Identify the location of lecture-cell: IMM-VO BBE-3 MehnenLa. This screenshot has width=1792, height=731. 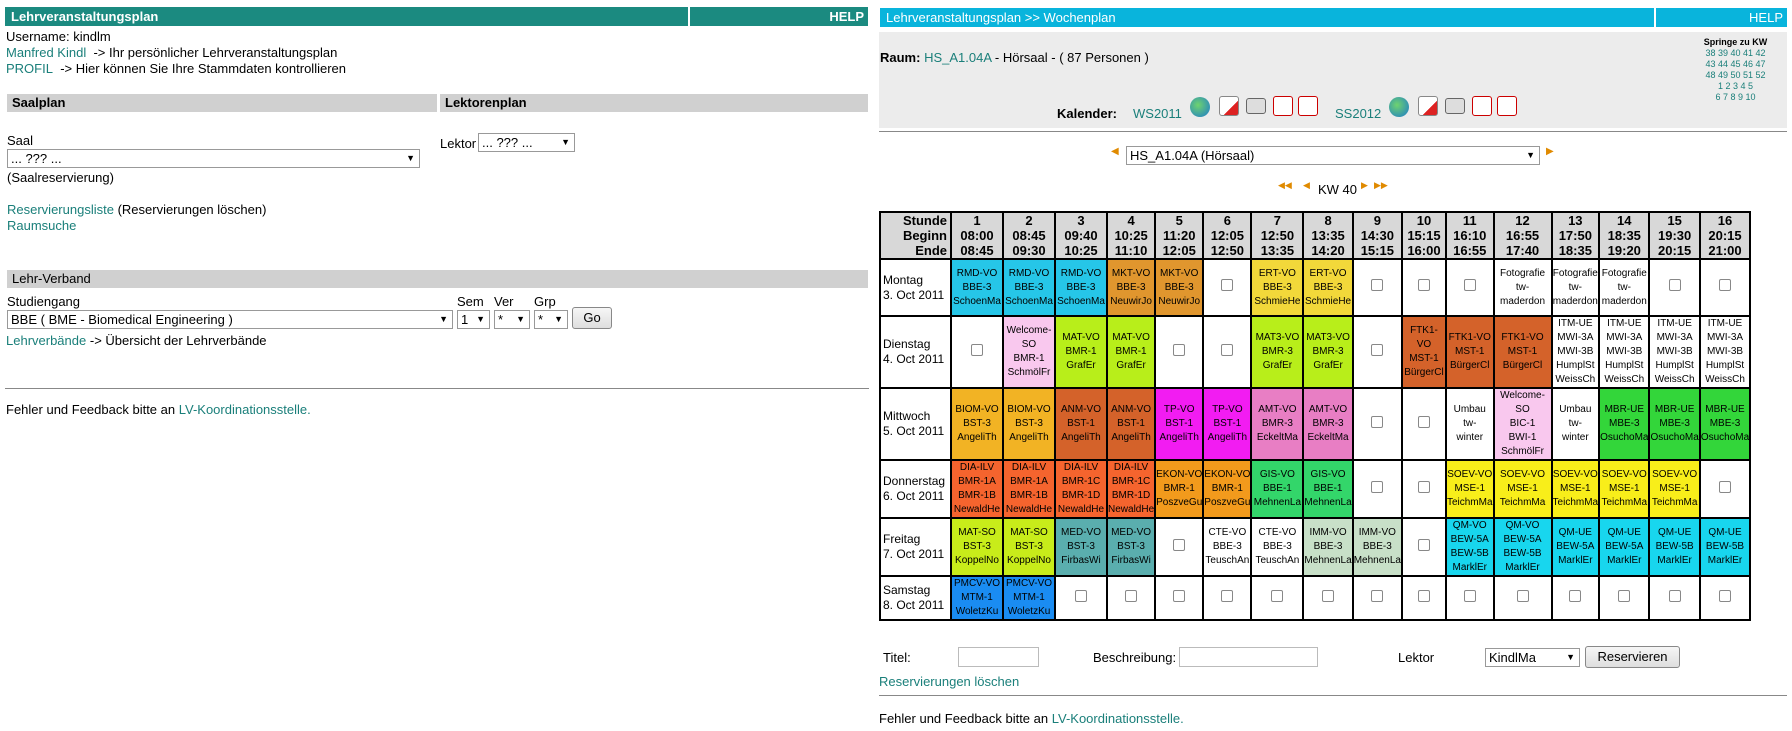
(1377, 547).